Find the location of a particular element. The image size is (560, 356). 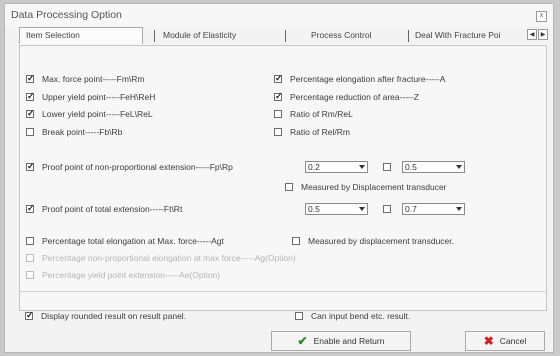

proof-nonprop-value-select: 0.2 is located at coordinates (336, 167).